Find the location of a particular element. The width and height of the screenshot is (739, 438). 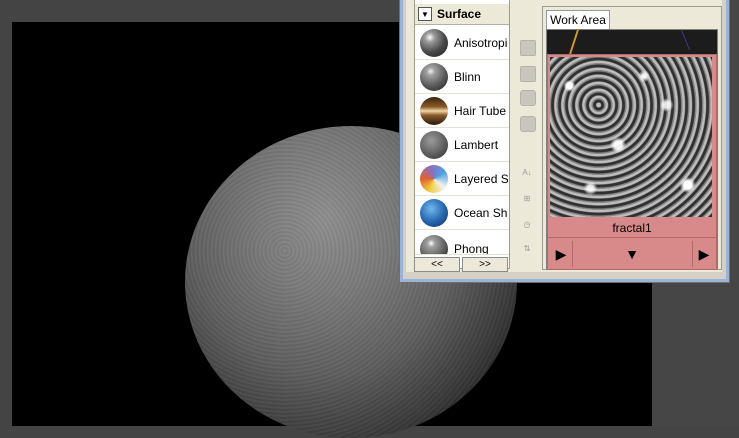

fractal-swatch is located at coordinates (631, 137).